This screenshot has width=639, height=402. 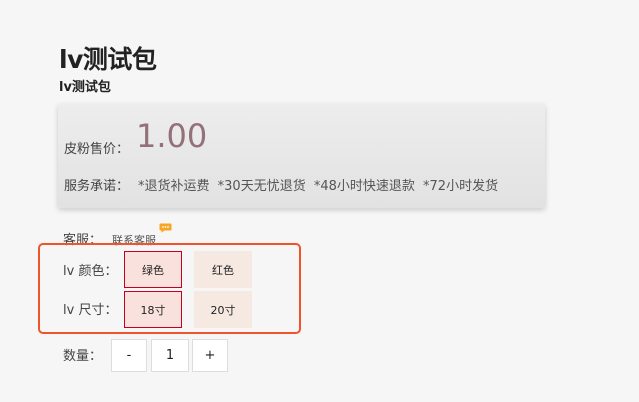 I want to click on product-subtitle: lv测试包, so click(x=85, y=87).